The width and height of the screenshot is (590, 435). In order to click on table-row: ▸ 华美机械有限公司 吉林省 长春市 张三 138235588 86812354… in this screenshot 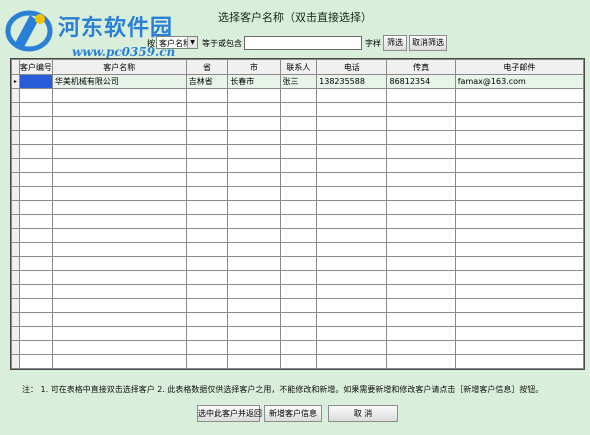, I will do `click(297, 81)`.